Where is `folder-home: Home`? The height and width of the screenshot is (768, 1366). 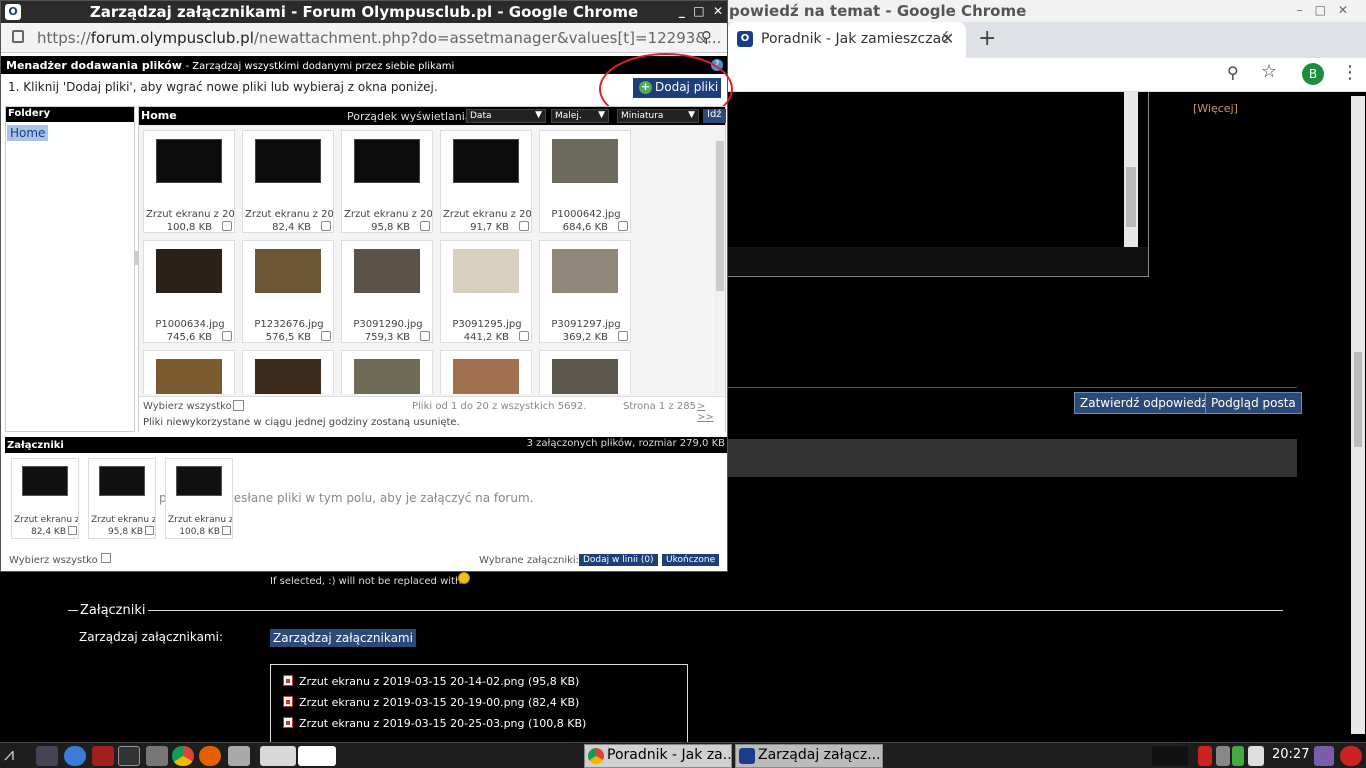 folder-home: Home is located at coordinates (28, 133).